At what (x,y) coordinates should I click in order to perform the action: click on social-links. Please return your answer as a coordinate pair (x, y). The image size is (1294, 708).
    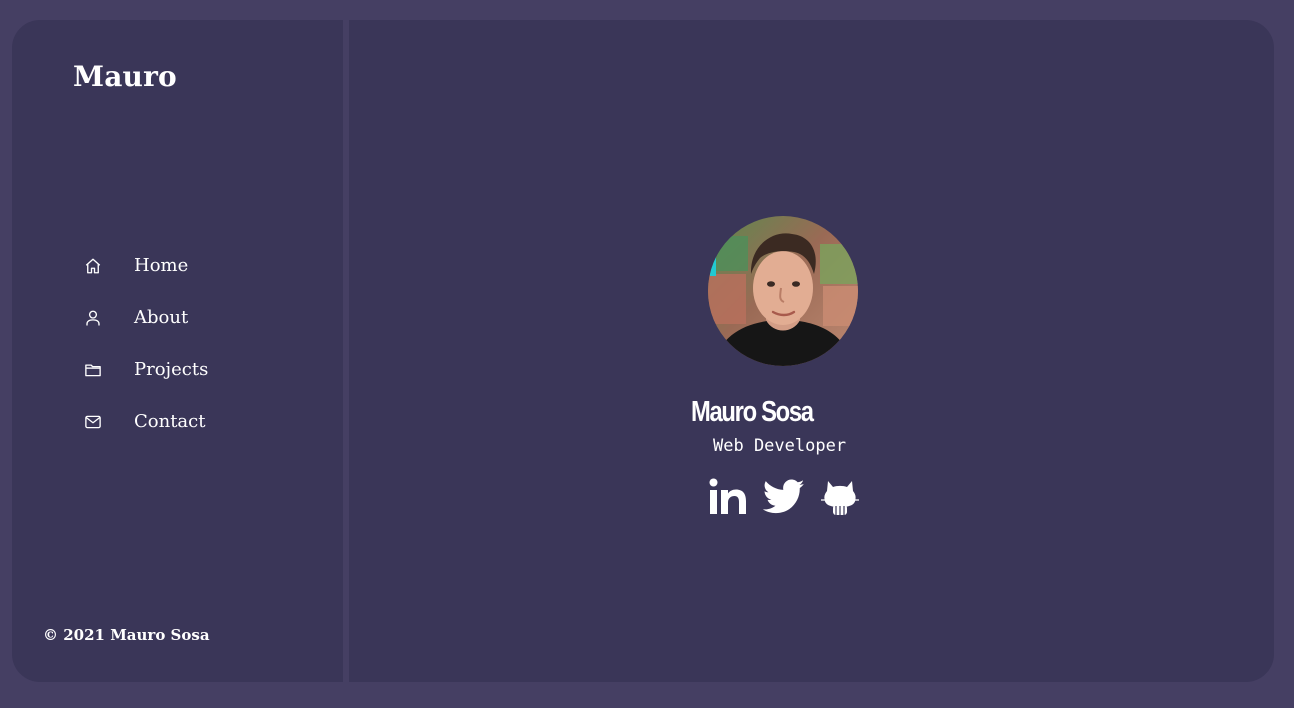
    Looking at the image, I should click on (784, 497).